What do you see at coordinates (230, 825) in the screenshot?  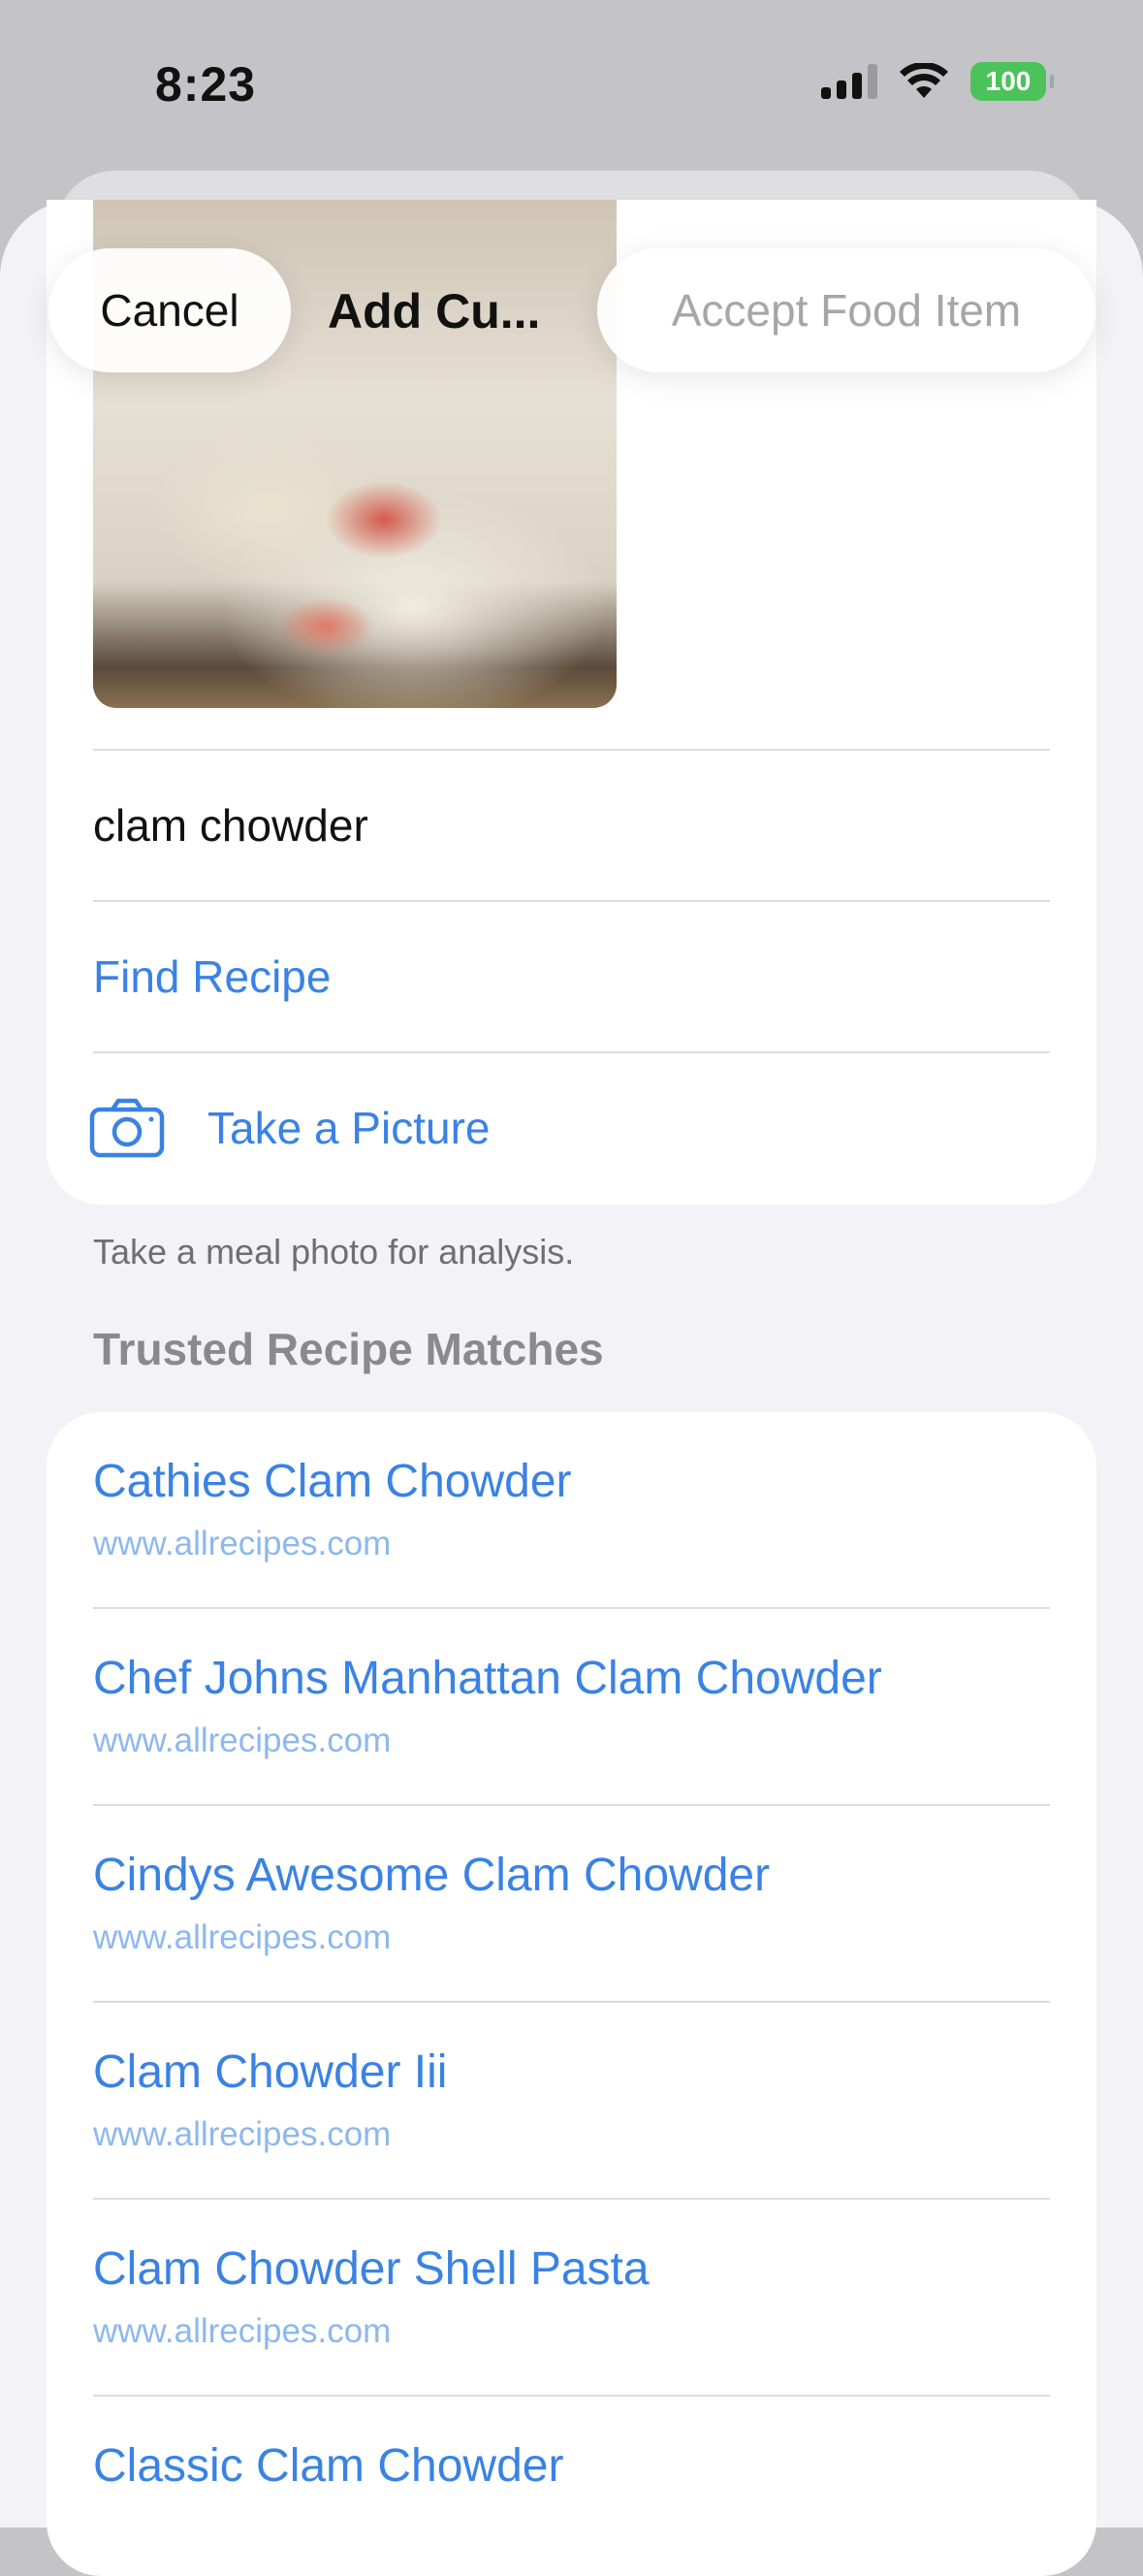 I see `food-name-value: clam chowder` at bounding box center [230, 825].